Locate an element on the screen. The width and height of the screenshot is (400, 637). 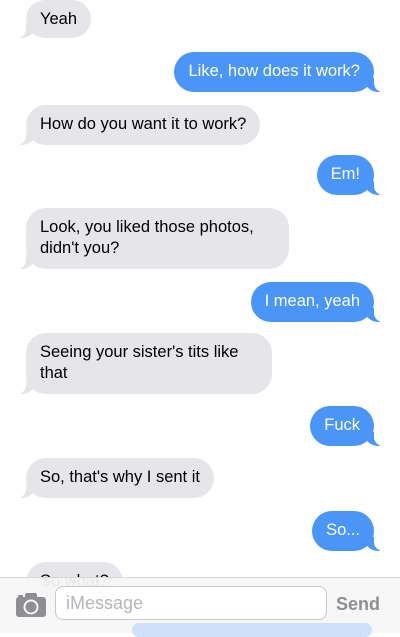
message-text: I mean, yeah is located at coordinates (312, 301).